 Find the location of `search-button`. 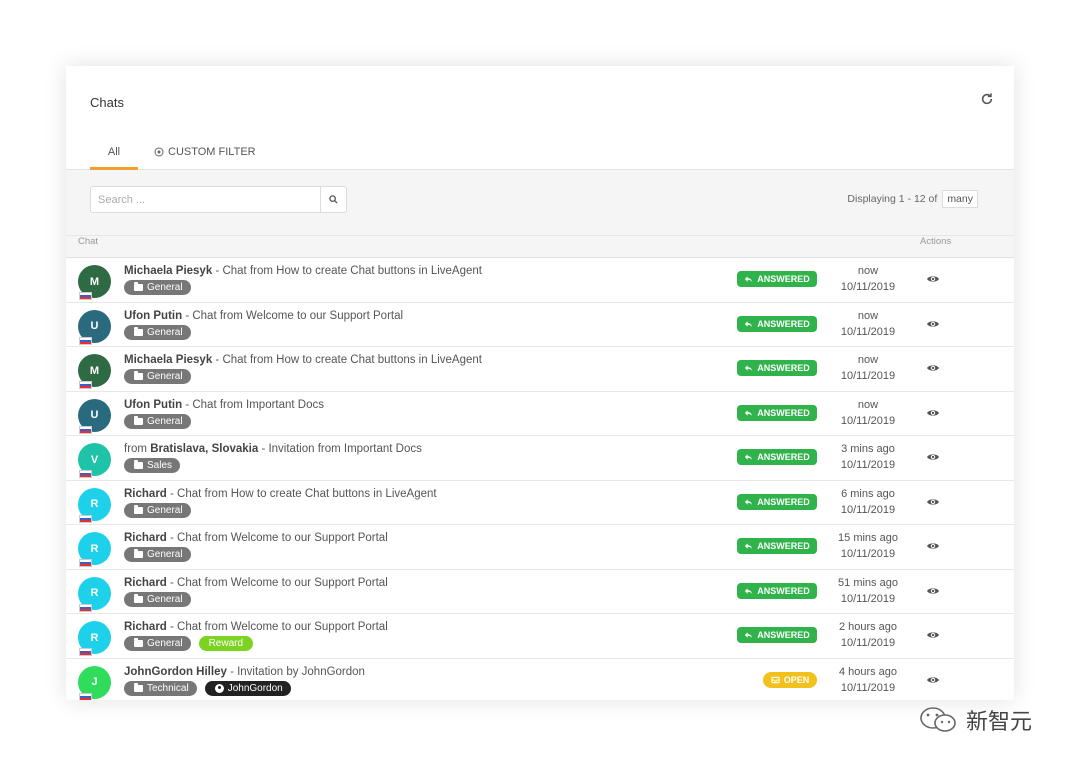

search-button is located at coordinates (333, 199).